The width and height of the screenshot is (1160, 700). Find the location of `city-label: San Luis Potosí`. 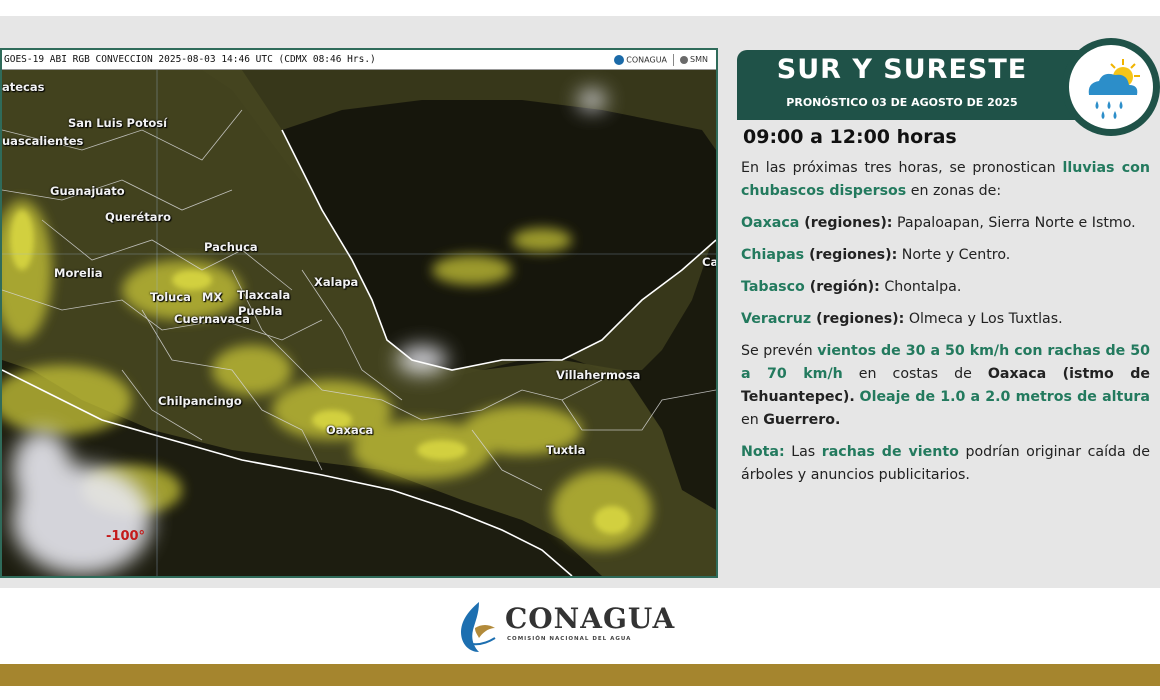

city-label: San Luis Potosí is located at coordinates (118, 123).